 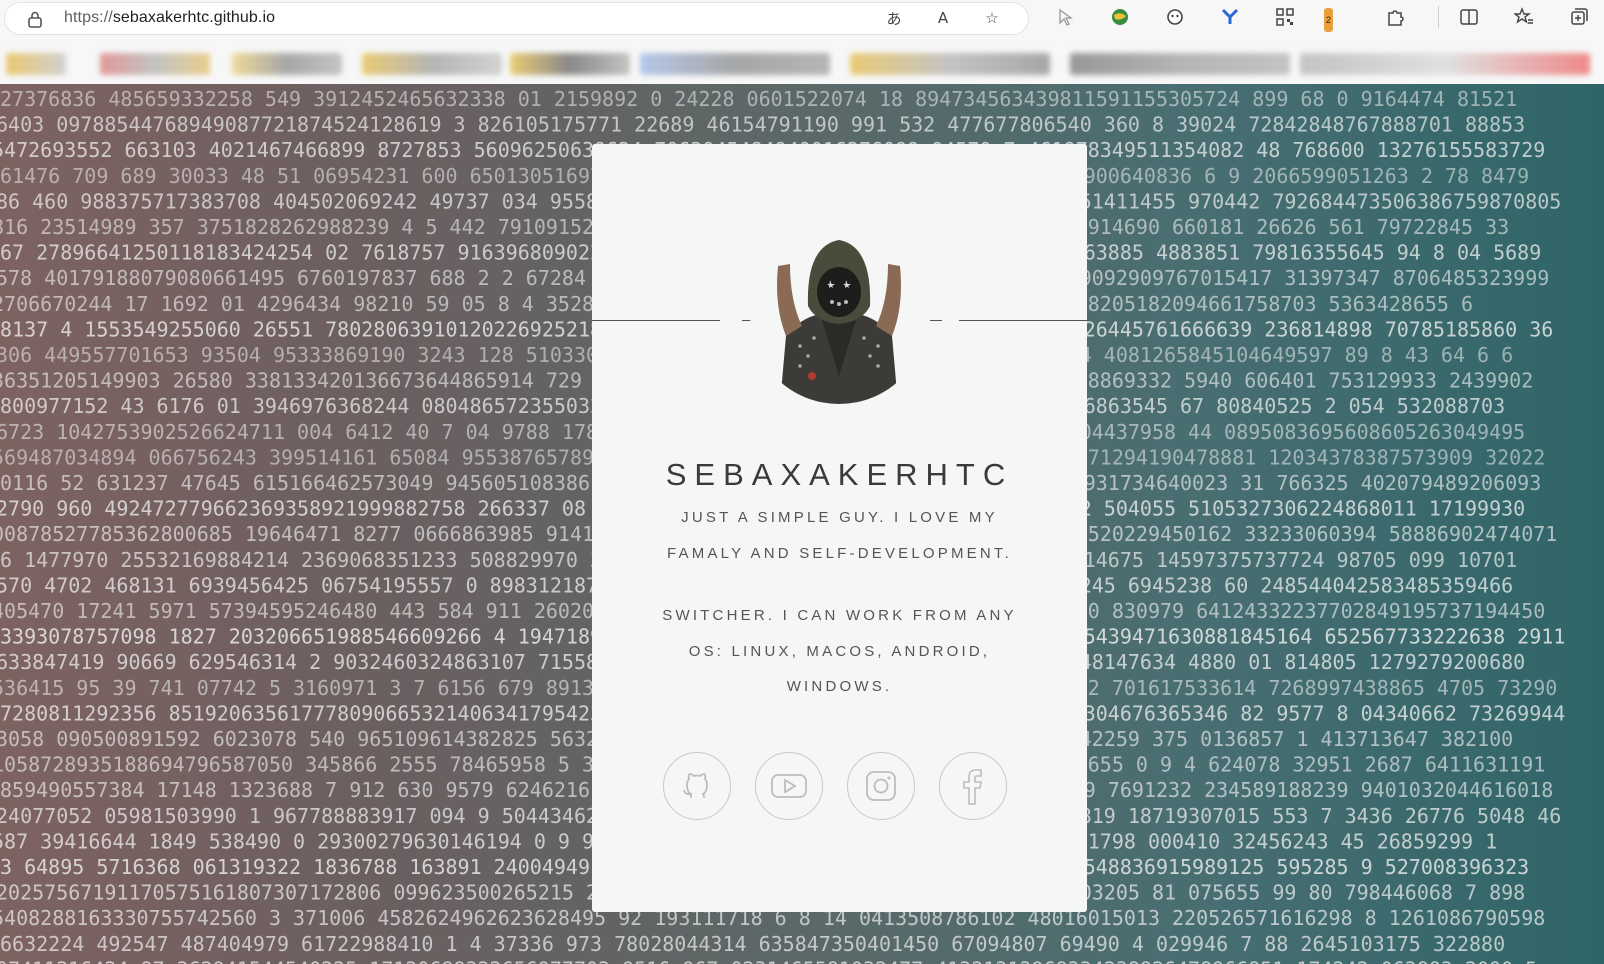 What do you see at coordinates (1120, 17) in the screenshot?
I see `globe-extension-icon` at bounding box center [1120, 17].